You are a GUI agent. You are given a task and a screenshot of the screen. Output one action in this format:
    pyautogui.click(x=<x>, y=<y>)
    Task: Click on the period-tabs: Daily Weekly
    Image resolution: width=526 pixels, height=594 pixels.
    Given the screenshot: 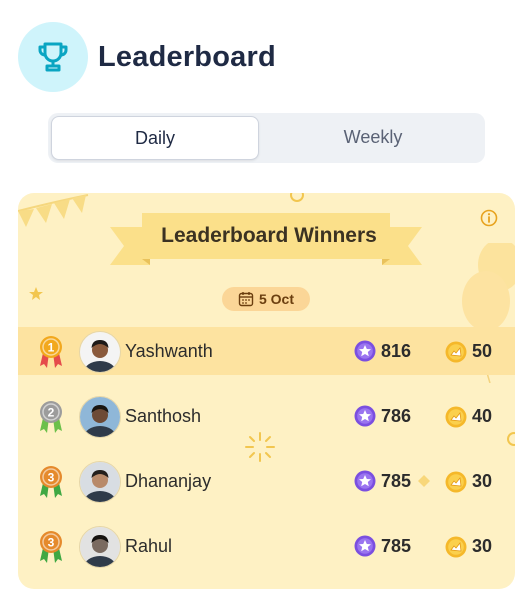 What is the action you would take?
    pyautogui.click(x=266, y=138)
    